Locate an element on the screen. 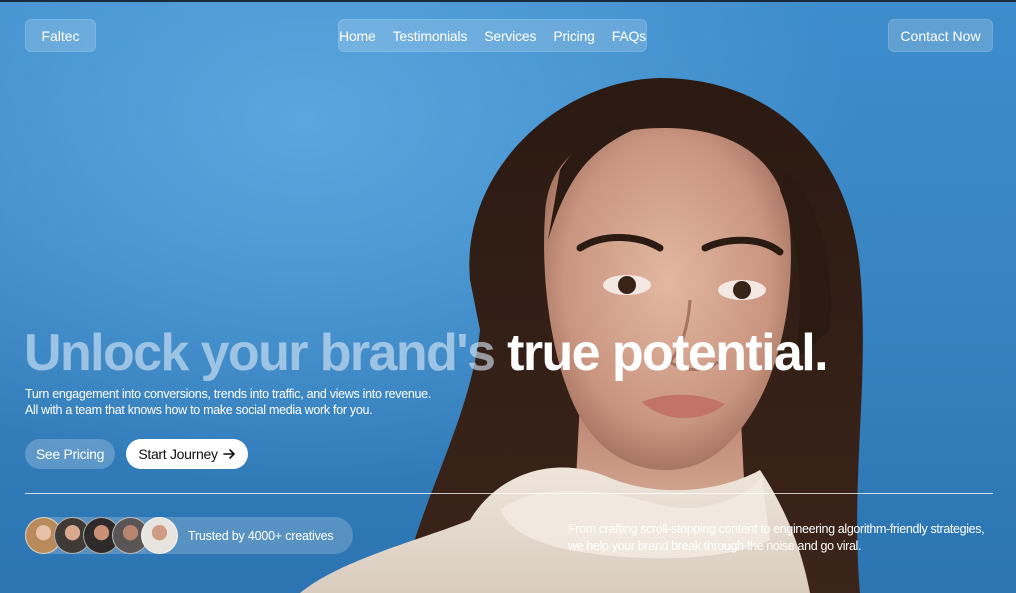  headline-muted-text: Unlock your brand's is located at coordinates (260, 353).